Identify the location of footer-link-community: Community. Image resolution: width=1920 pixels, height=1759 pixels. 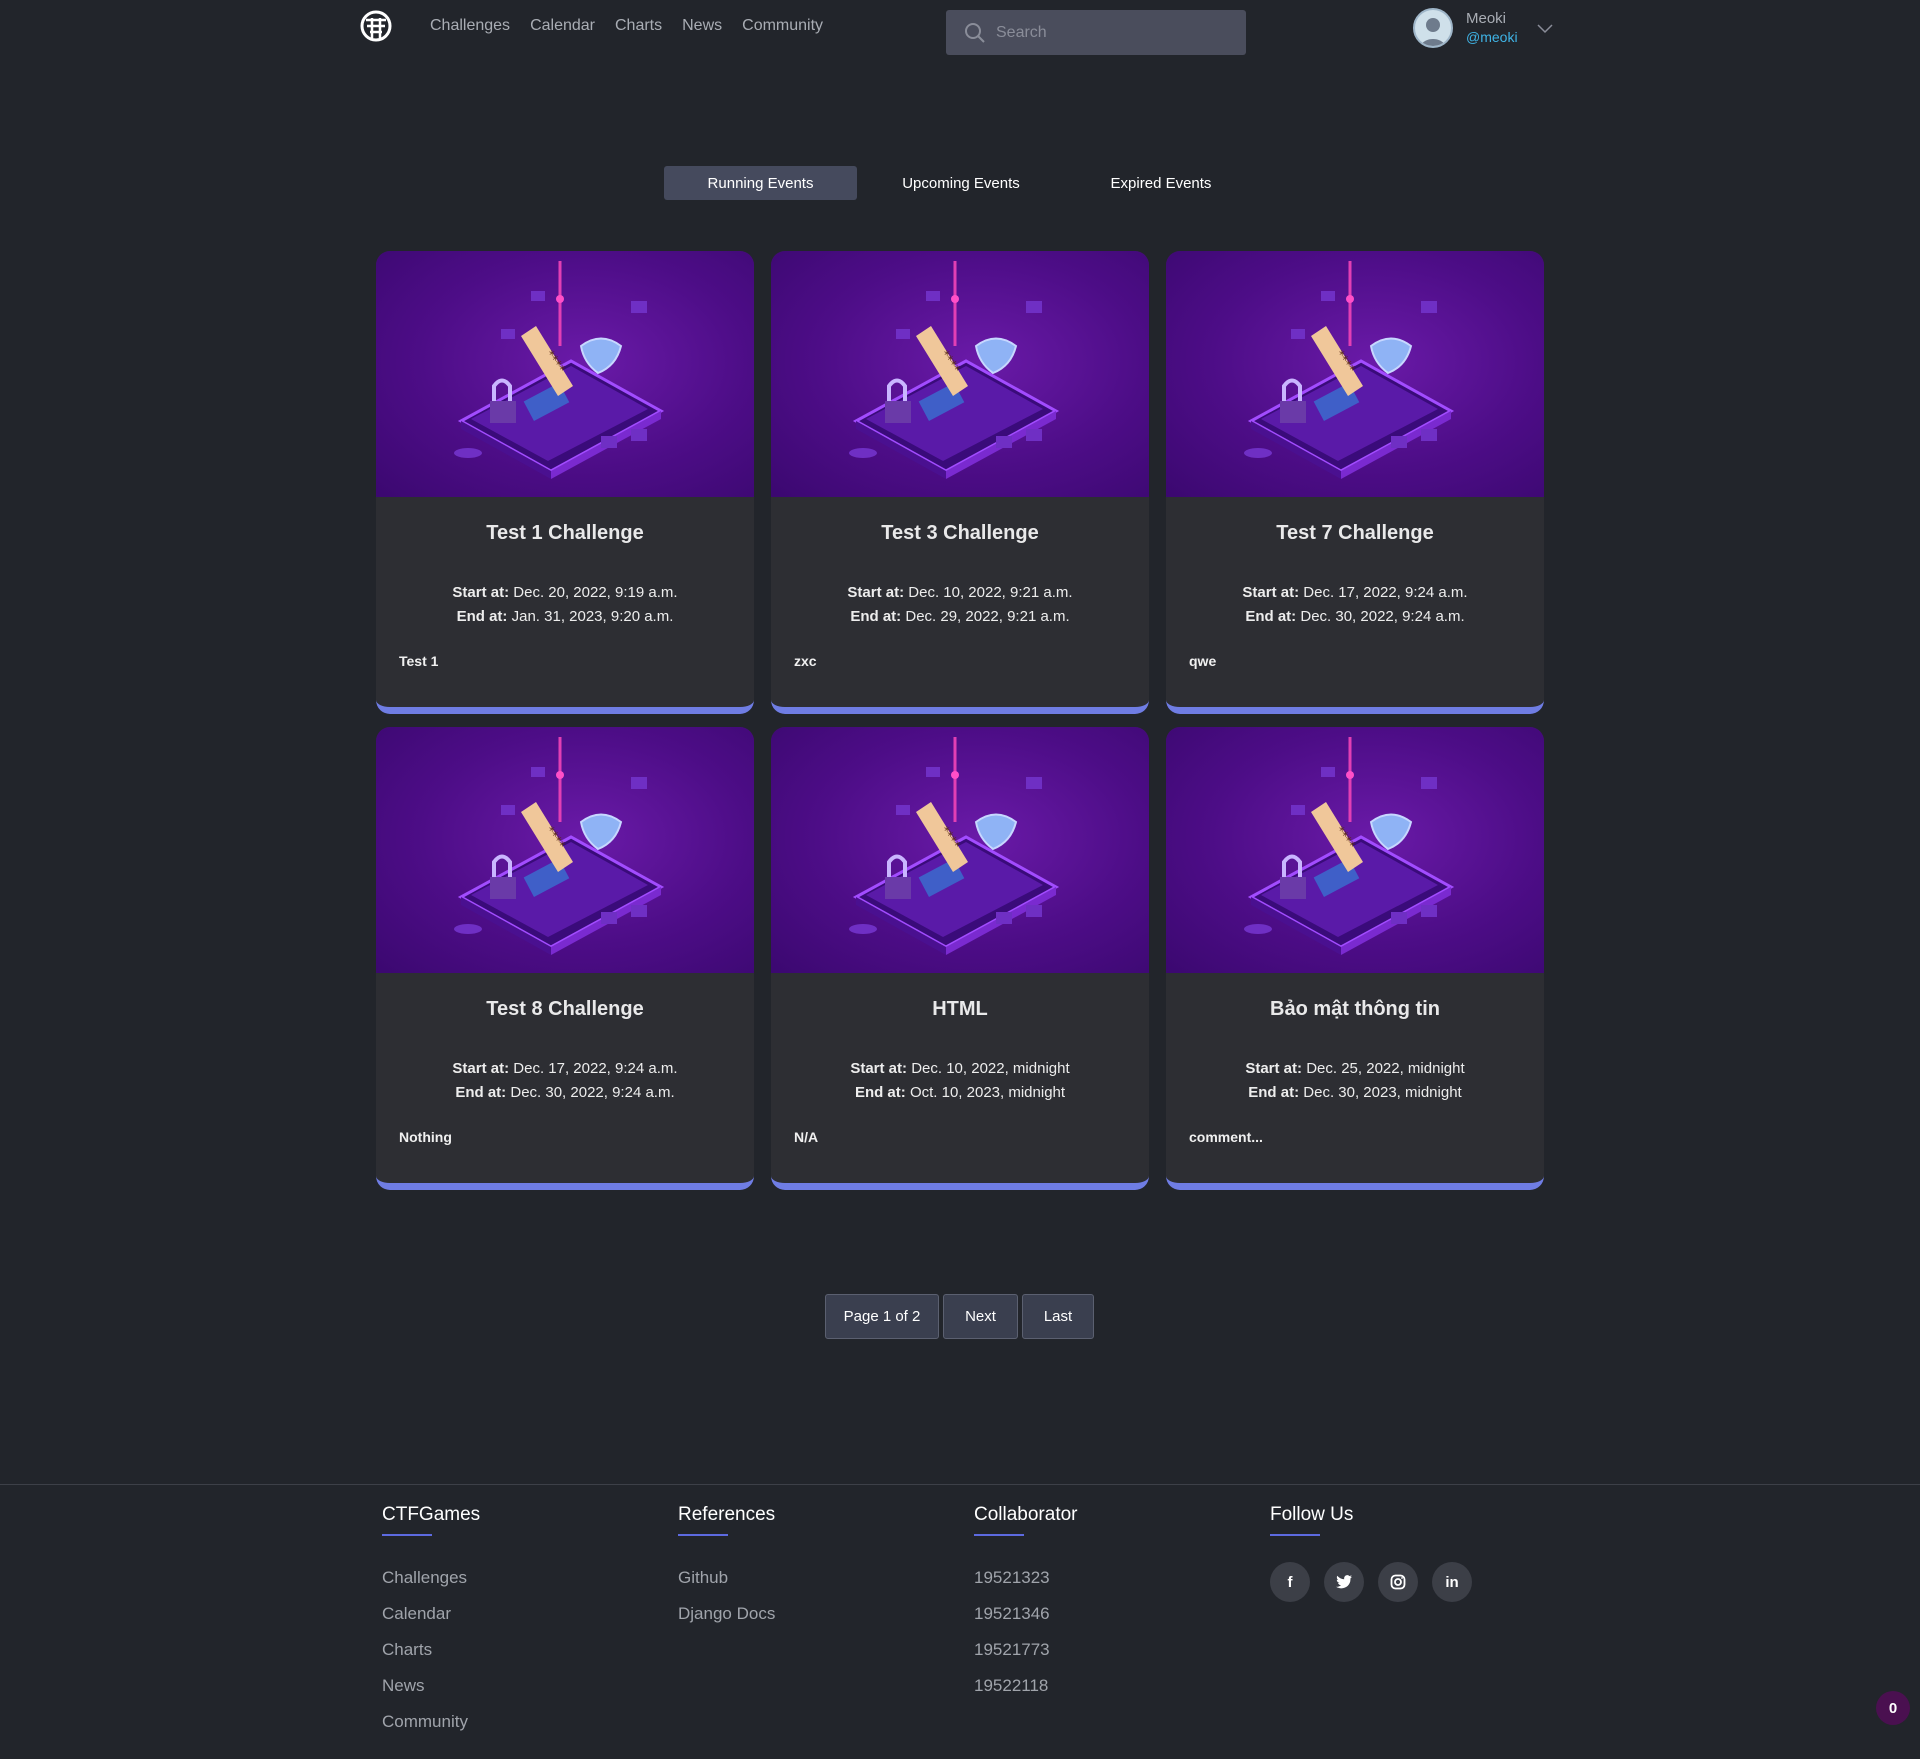
(431, 1722).